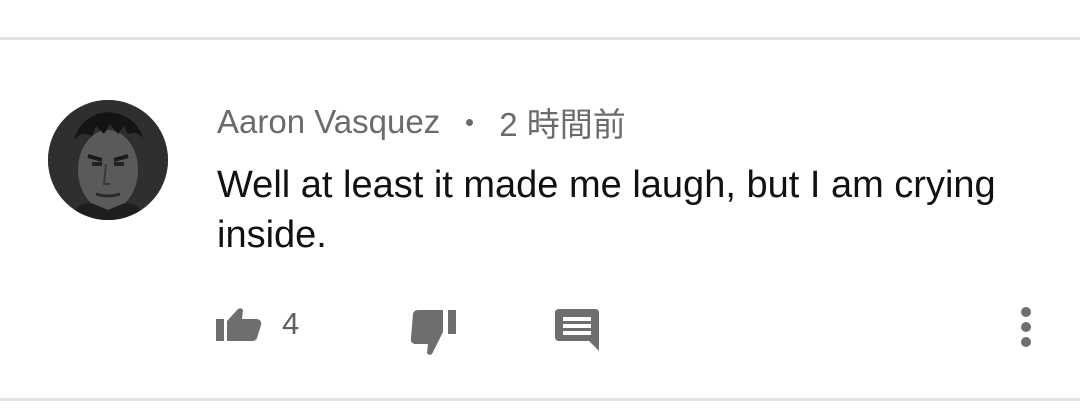 The image size is (1080, 408). What do you see at coordinates (291, 323) in the screenshot?
I see `like-count: 4` at bounding box center [291, 323].